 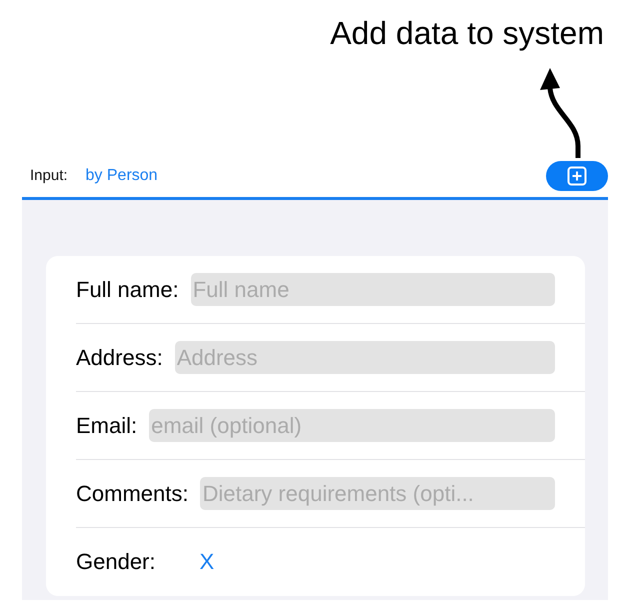 What do you see at coordinates (49, 175) in the screenshot?
I see `input-label: Input:` at bounding box center [49, 175].